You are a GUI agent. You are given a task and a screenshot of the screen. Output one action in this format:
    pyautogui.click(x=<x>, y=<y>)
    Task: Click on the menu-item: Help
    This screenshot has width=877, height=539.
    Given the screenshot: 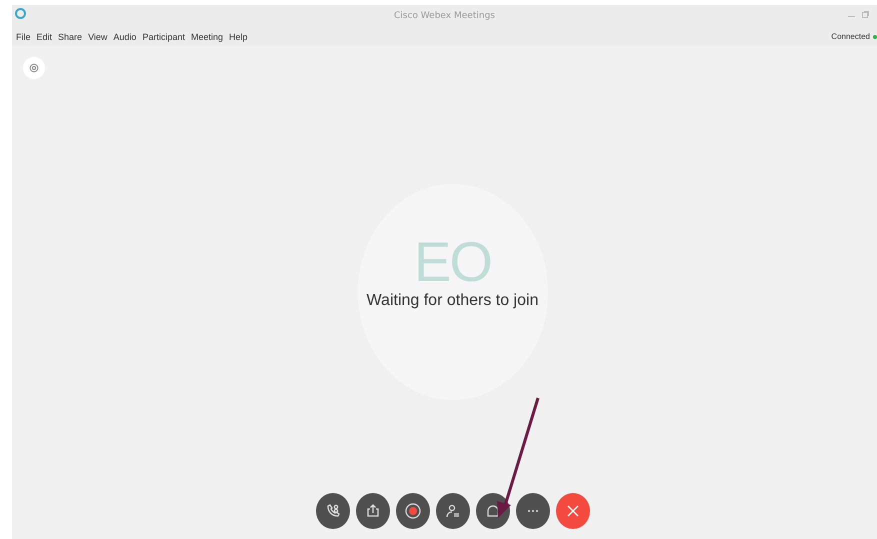 What is the action you would take?
    pyautogui.click(x=238, y=37)
    